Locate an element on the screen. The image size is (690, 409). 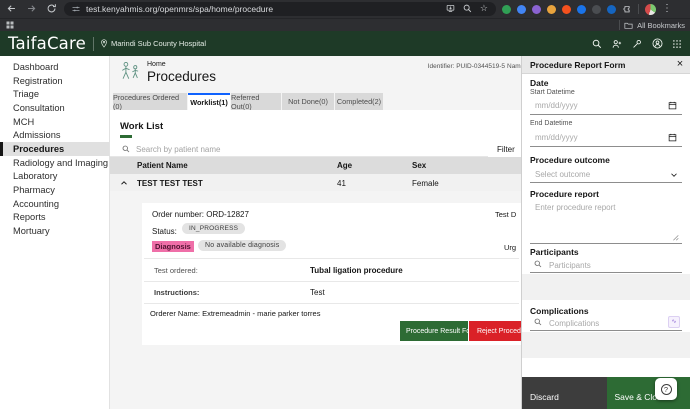
extension-overlay-icon: ∿ is located at coordinates (674, 322).